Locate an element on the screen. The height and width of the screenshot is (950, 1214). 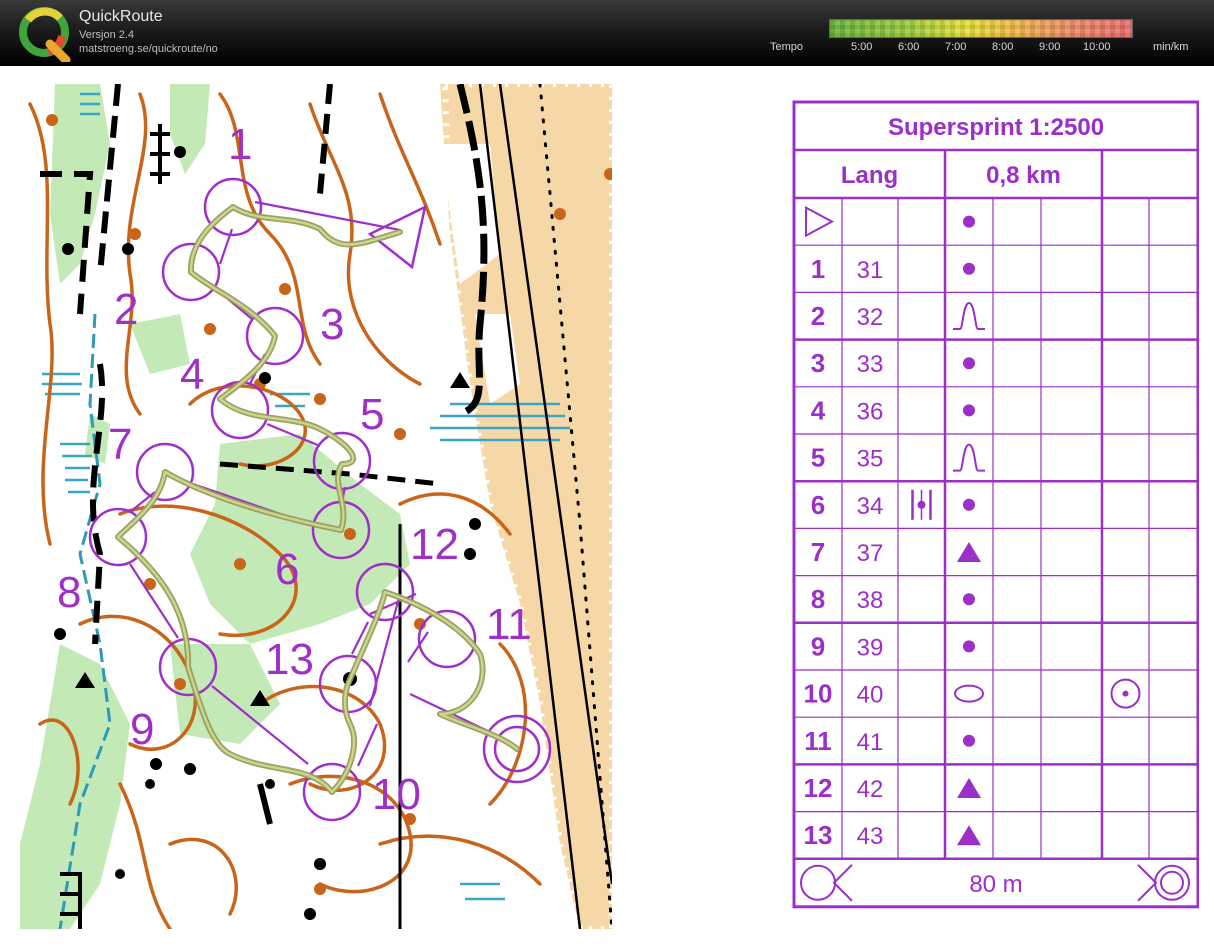
control-code: 43 is located at coordinates (870, 836).